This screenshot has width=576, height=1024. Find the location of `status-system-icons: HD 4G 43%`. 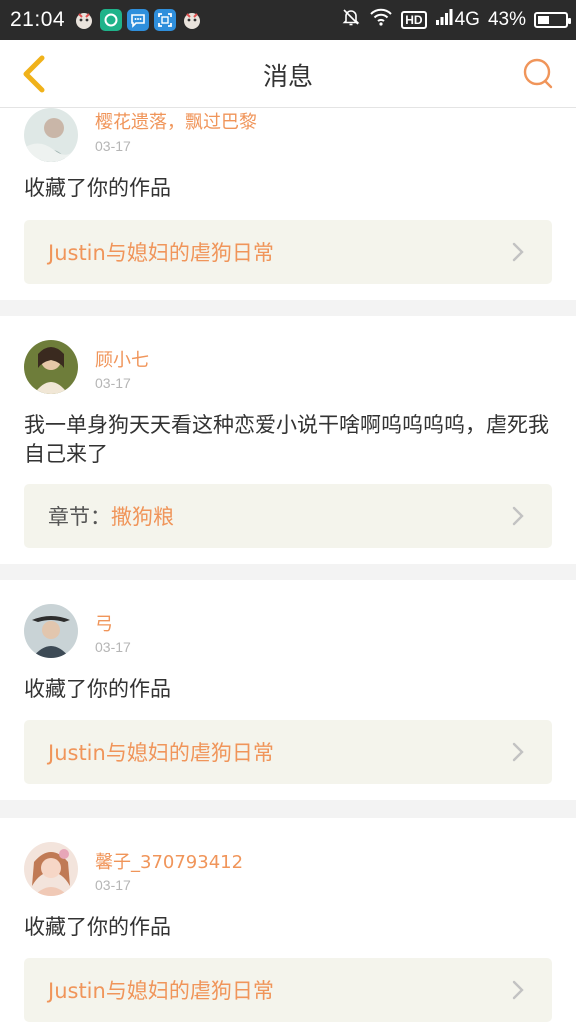

status-system-icons: HD 4G 43% is located at coordinates (456, 20).